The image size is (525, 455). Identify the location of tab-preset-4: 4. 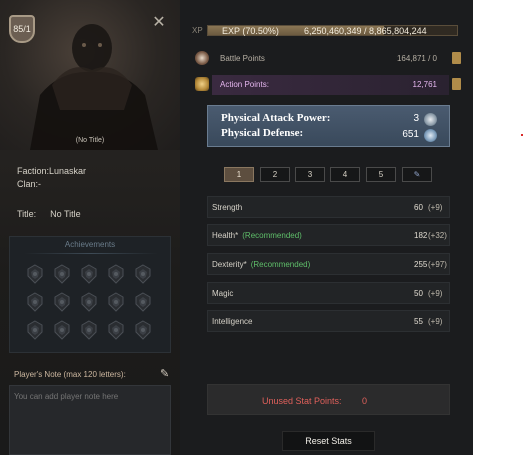
(345, 174).